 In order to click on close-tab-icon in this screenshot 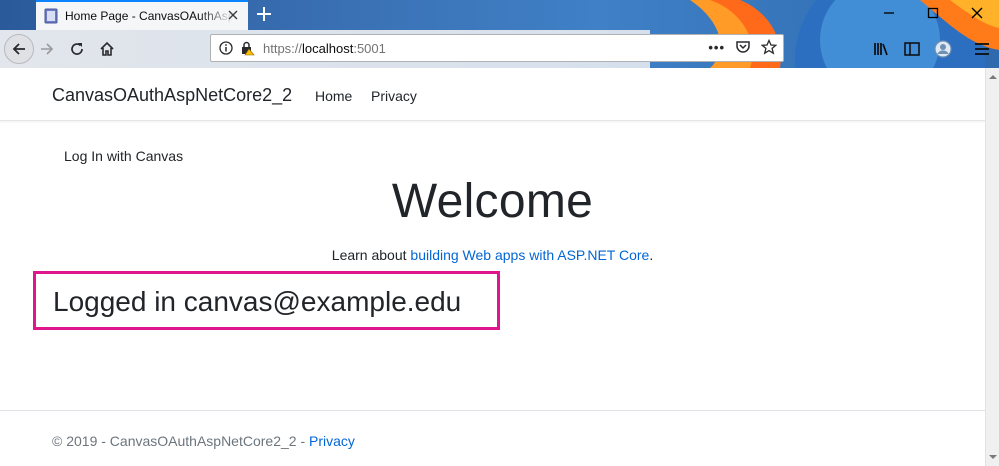, I will do `click(233, 15)`.